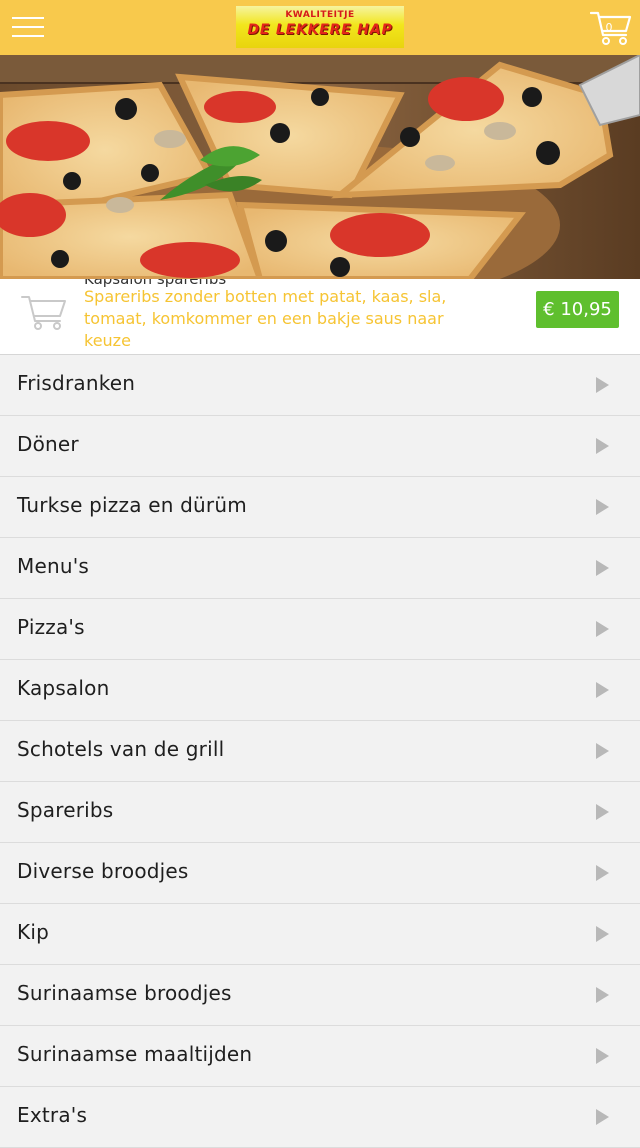  Describe the element at coordinates (320, 446) in the screenshot. I see `category-item-doner: Döner` at that location.